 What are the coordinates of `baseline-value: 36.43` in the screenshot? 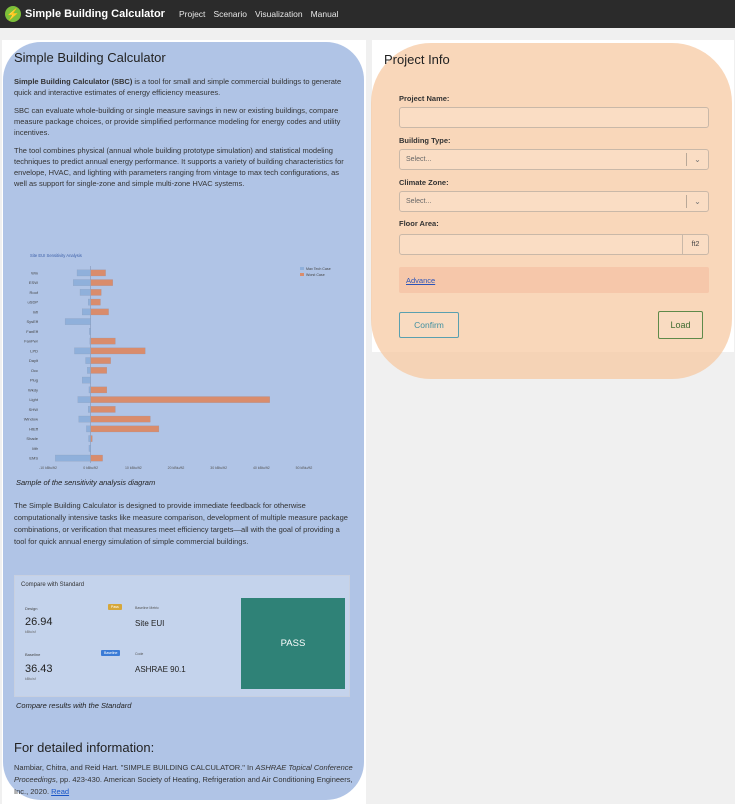 It's located at (39, 669).